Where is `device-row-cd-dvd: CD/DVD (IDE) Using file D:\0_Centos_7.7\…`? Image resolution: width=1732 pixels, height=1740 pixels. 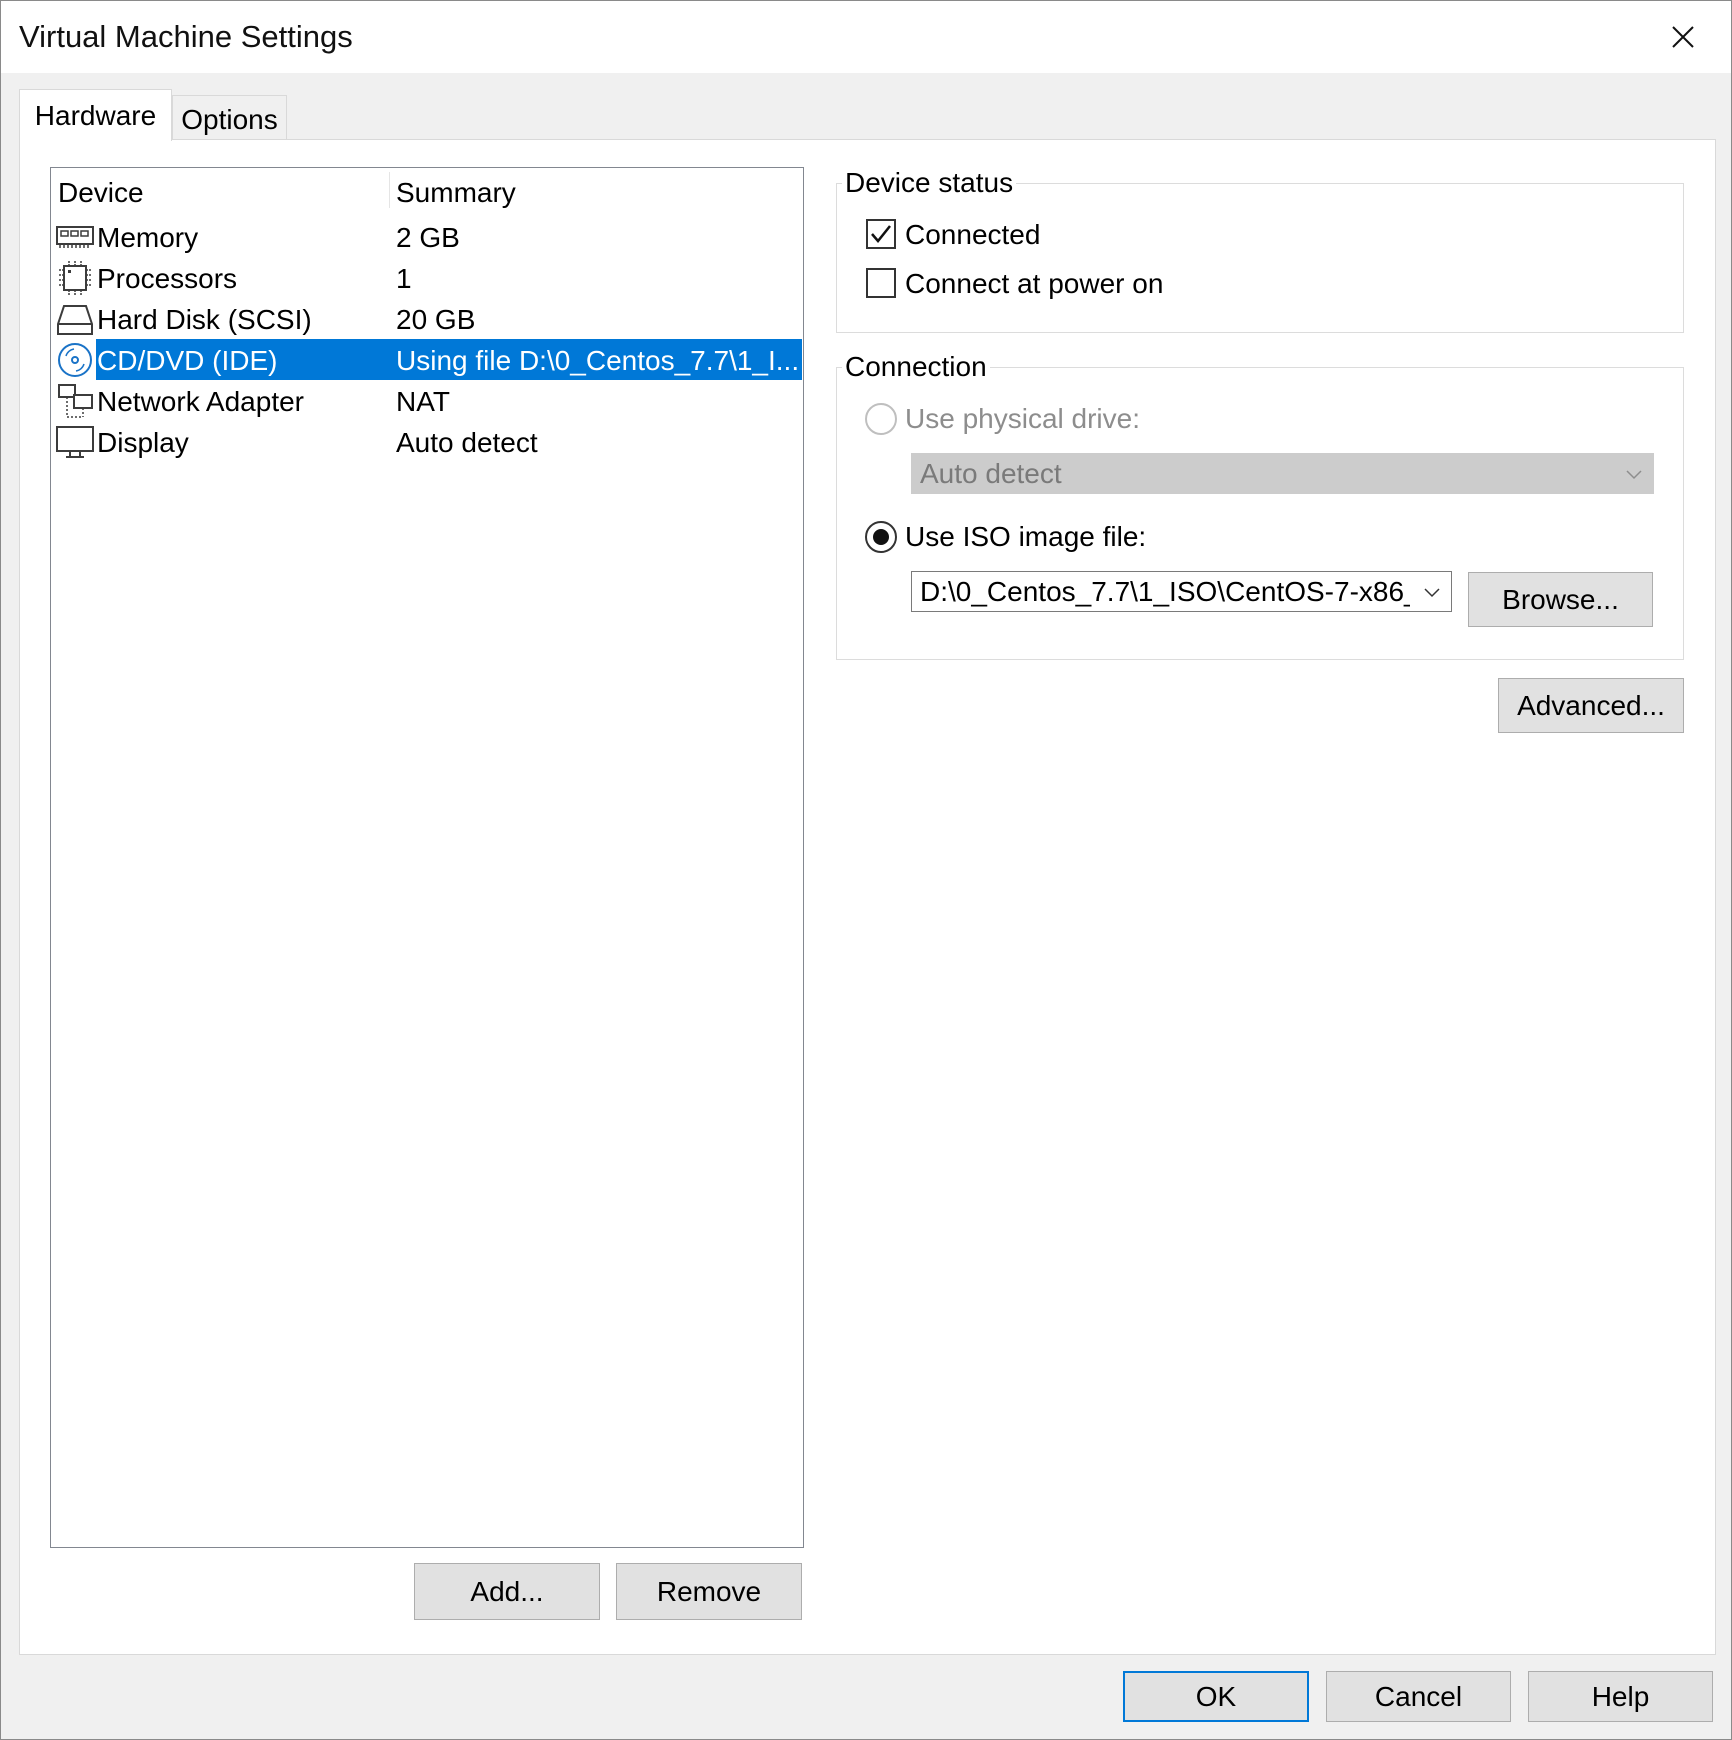
device-row-cd-dvd: CD/DVD (IDE) Using file D:\0_Centos_7.7\… is located at coordinates (427, 359).